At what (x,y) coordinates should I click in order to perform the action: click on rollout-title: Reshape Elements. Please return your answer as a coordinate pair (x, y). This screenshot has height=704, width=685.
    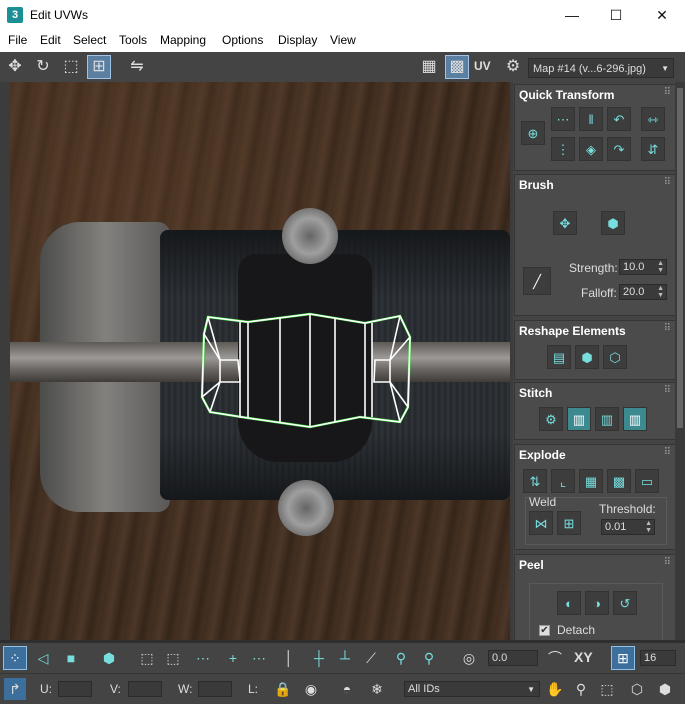
    Looking at the image, I should click on (572, 331).